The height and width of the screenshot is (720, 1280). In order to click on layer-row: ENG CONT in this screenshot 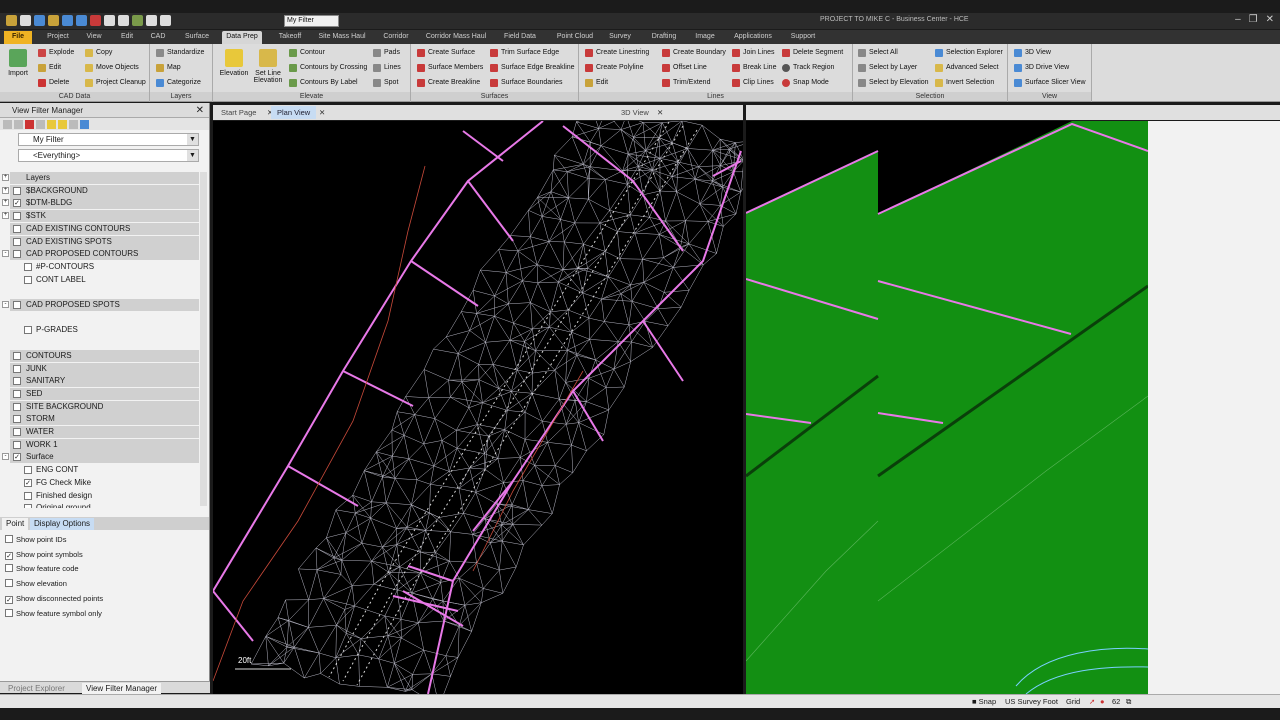, I will do `click(109, 470)`.